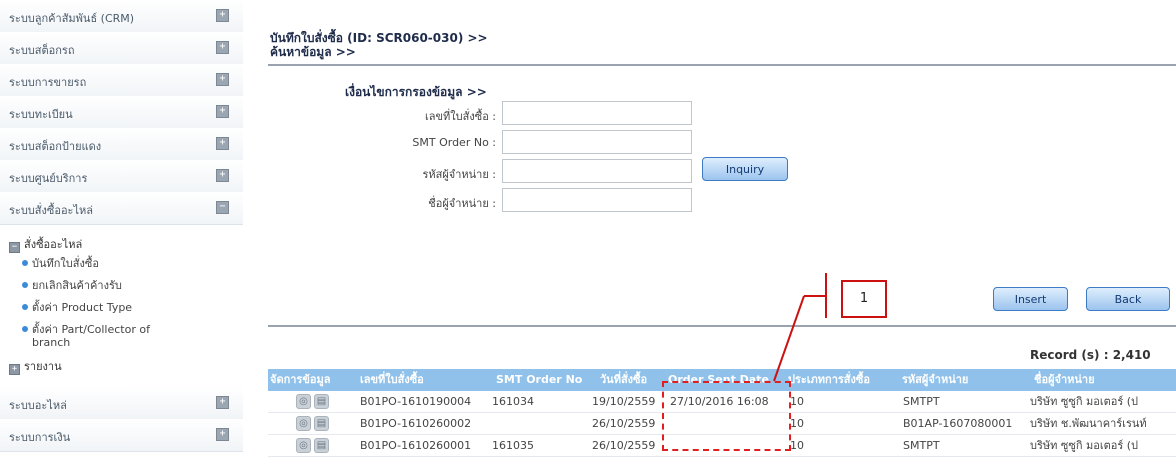 The image size is (1176, 457). I want to click on annotation-callout: 1, so click(864, 299).